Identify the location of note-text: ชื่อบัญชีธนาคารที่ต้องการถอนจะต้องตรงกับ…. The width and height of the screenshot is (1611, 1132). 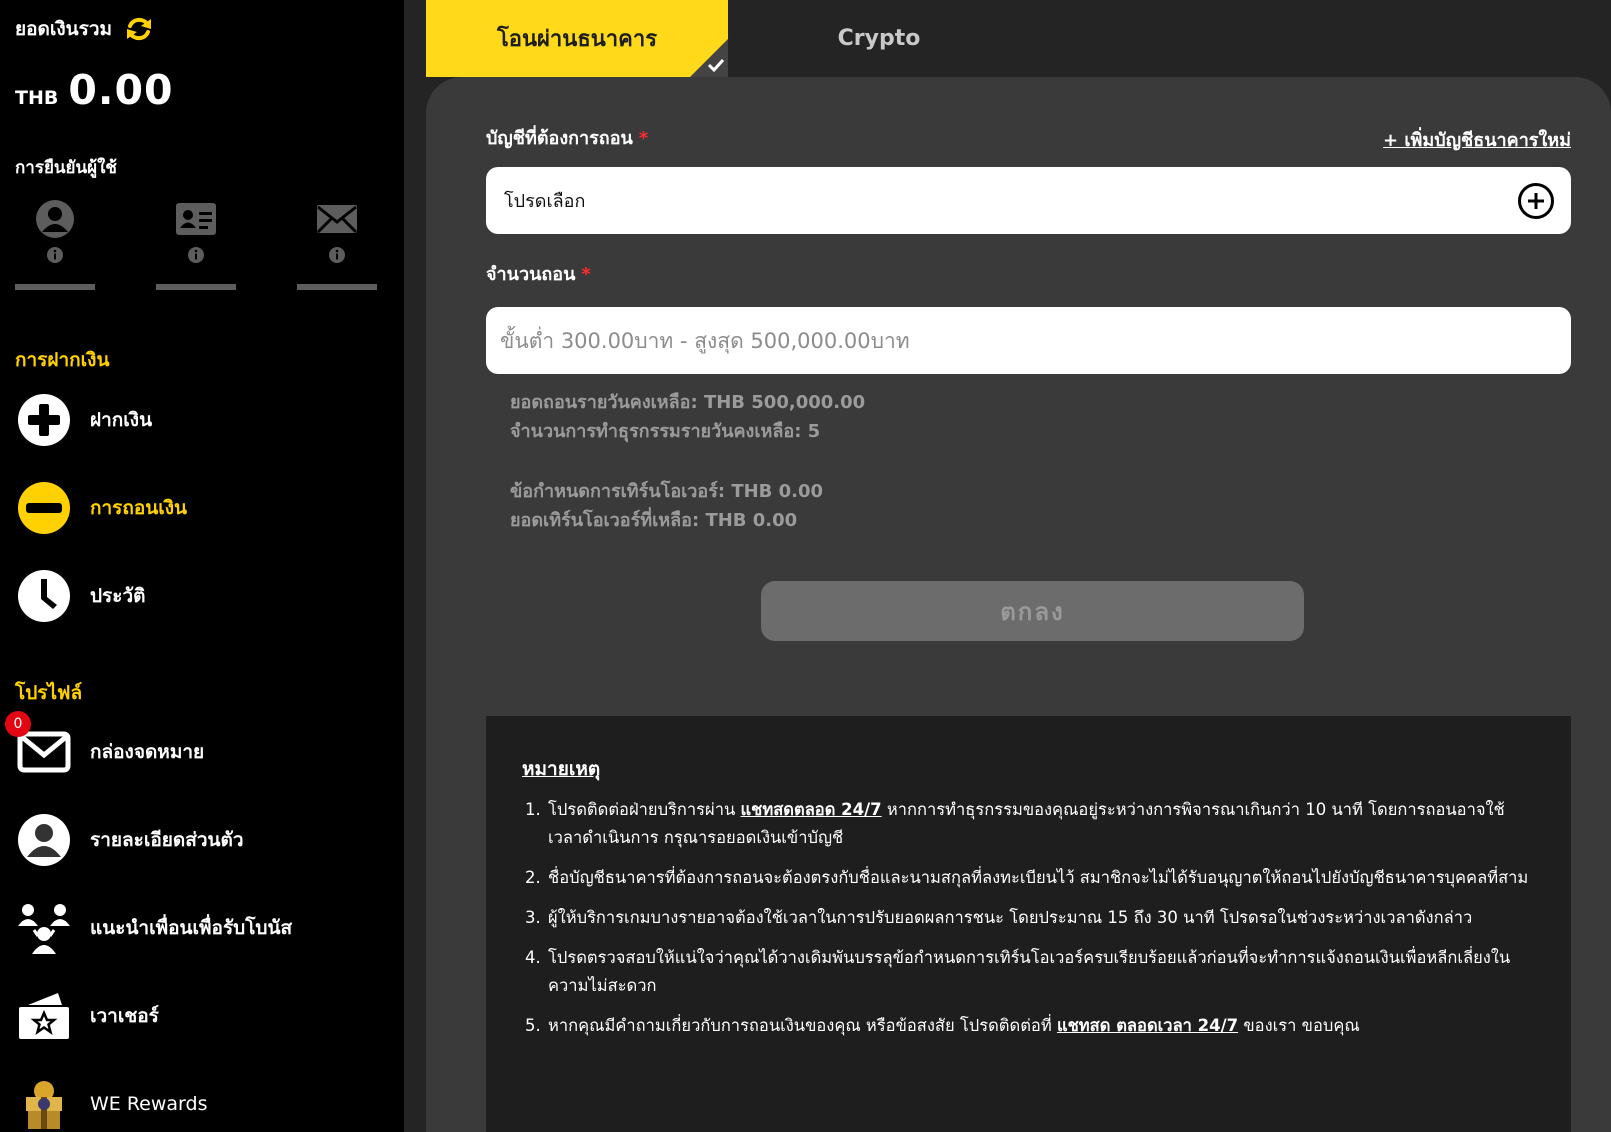
(1038, 877).